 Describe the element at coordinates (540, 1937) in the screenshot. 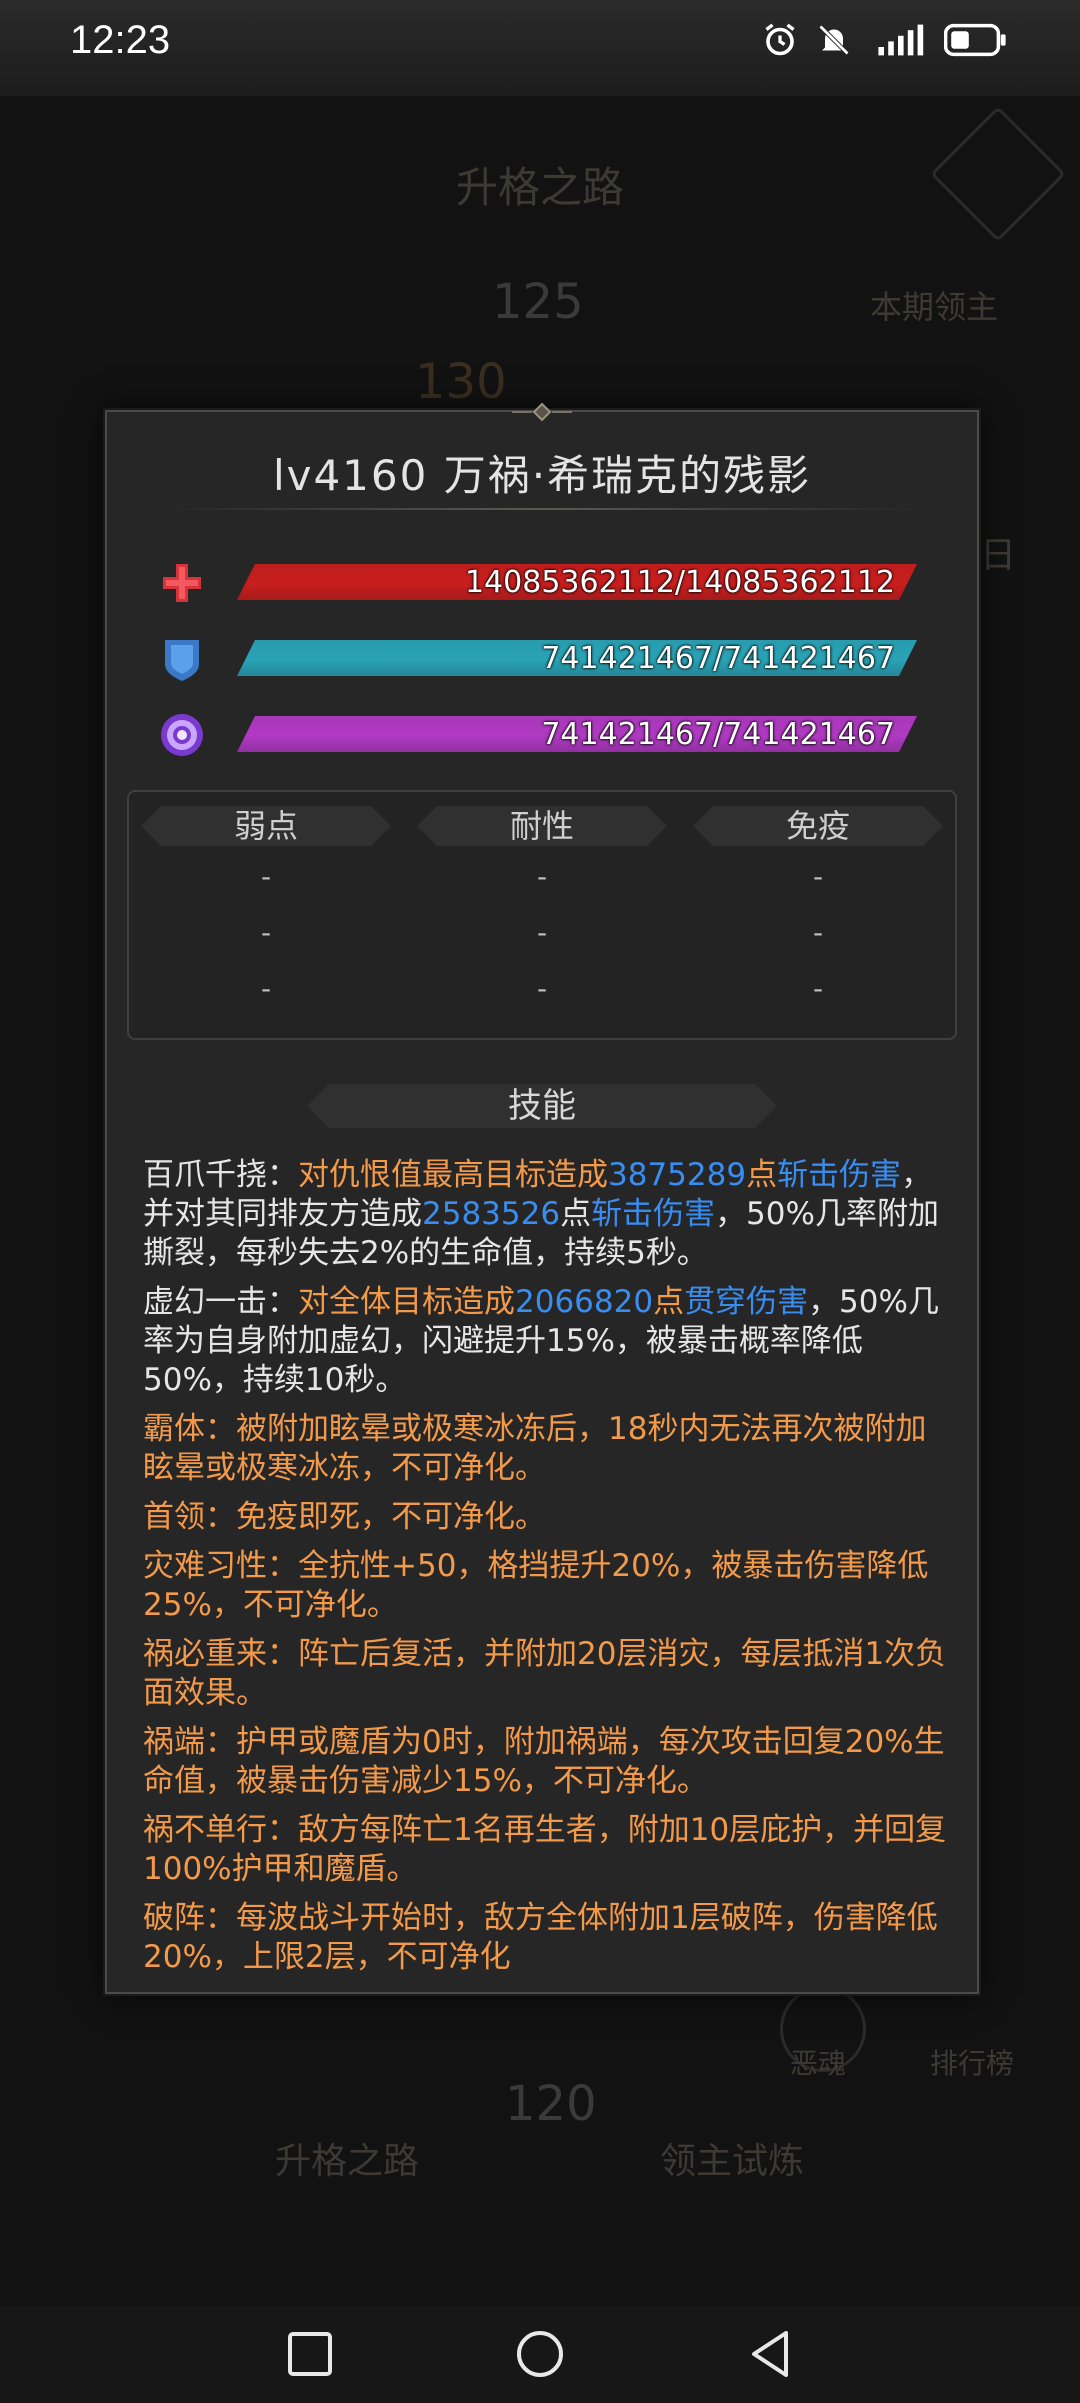

I see `skill-text-segment: 破阵：每波战斗开始时，敌方全体附加1层破阵，伤害降低20%，上限2层，不可净化` at that location.